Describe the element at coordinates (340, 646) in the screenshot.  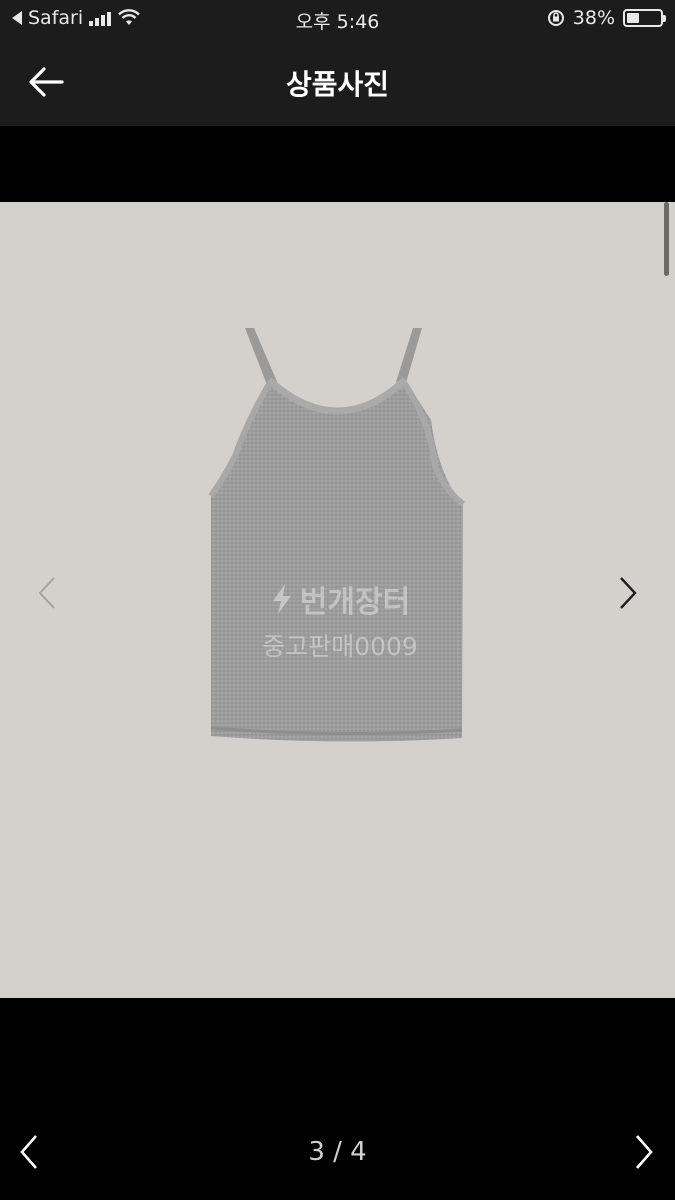
I see `watermark-sub: 중고판매0009` at that location.